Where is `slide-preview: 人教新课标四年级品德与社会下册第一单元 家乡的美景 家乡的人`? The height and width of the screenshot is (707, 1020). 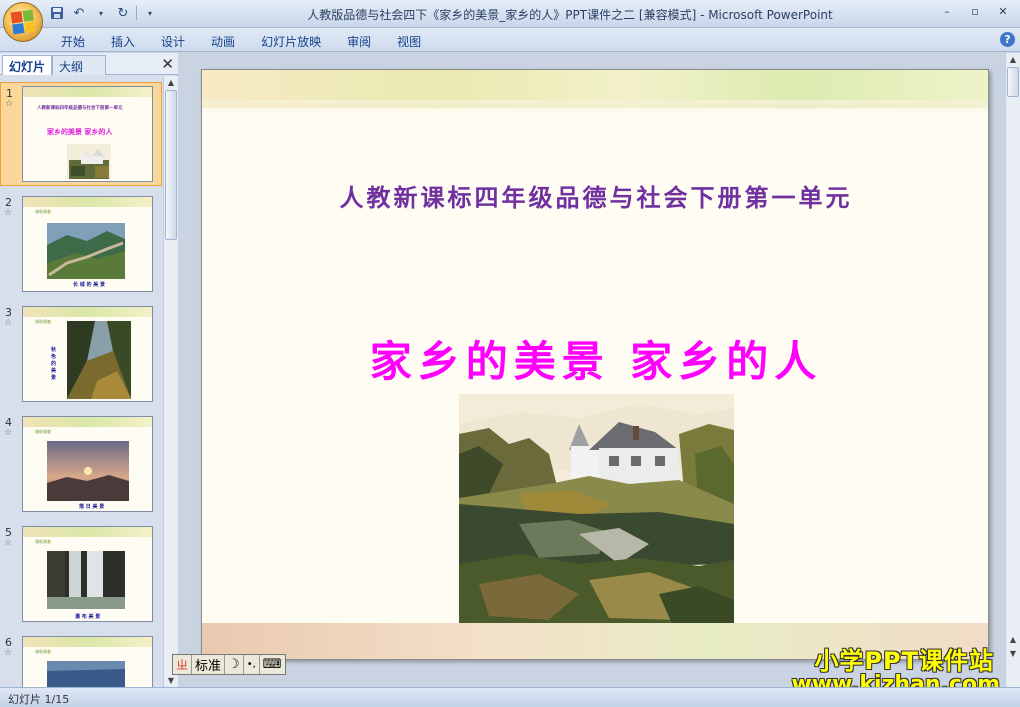 slide-preview: 人教新课标四年级品德与社会下册第一单元 家乡的美景 家乡的人 is located at coordinates (87, 134).